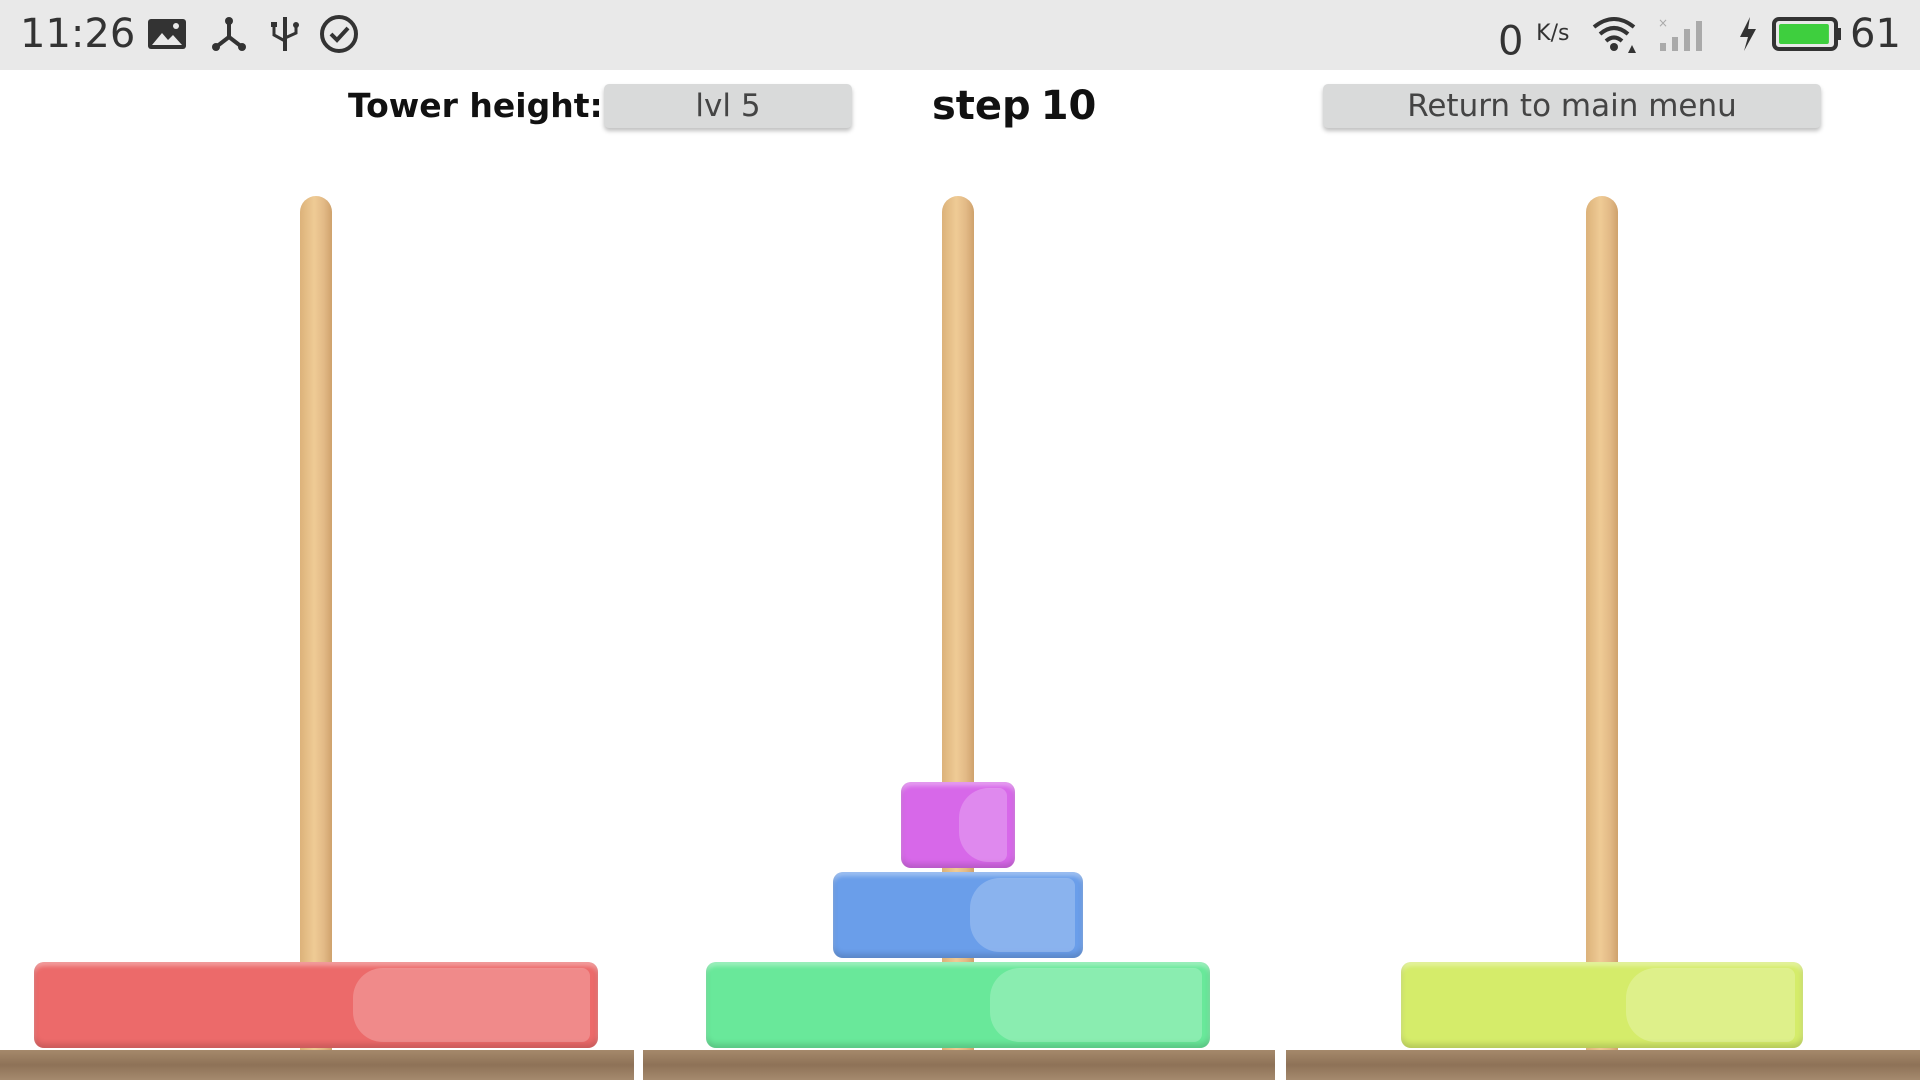 Image resolution: width=1920 pixels, height=1080 pixels. I want to click on charging-icon, so click(1748, 34).